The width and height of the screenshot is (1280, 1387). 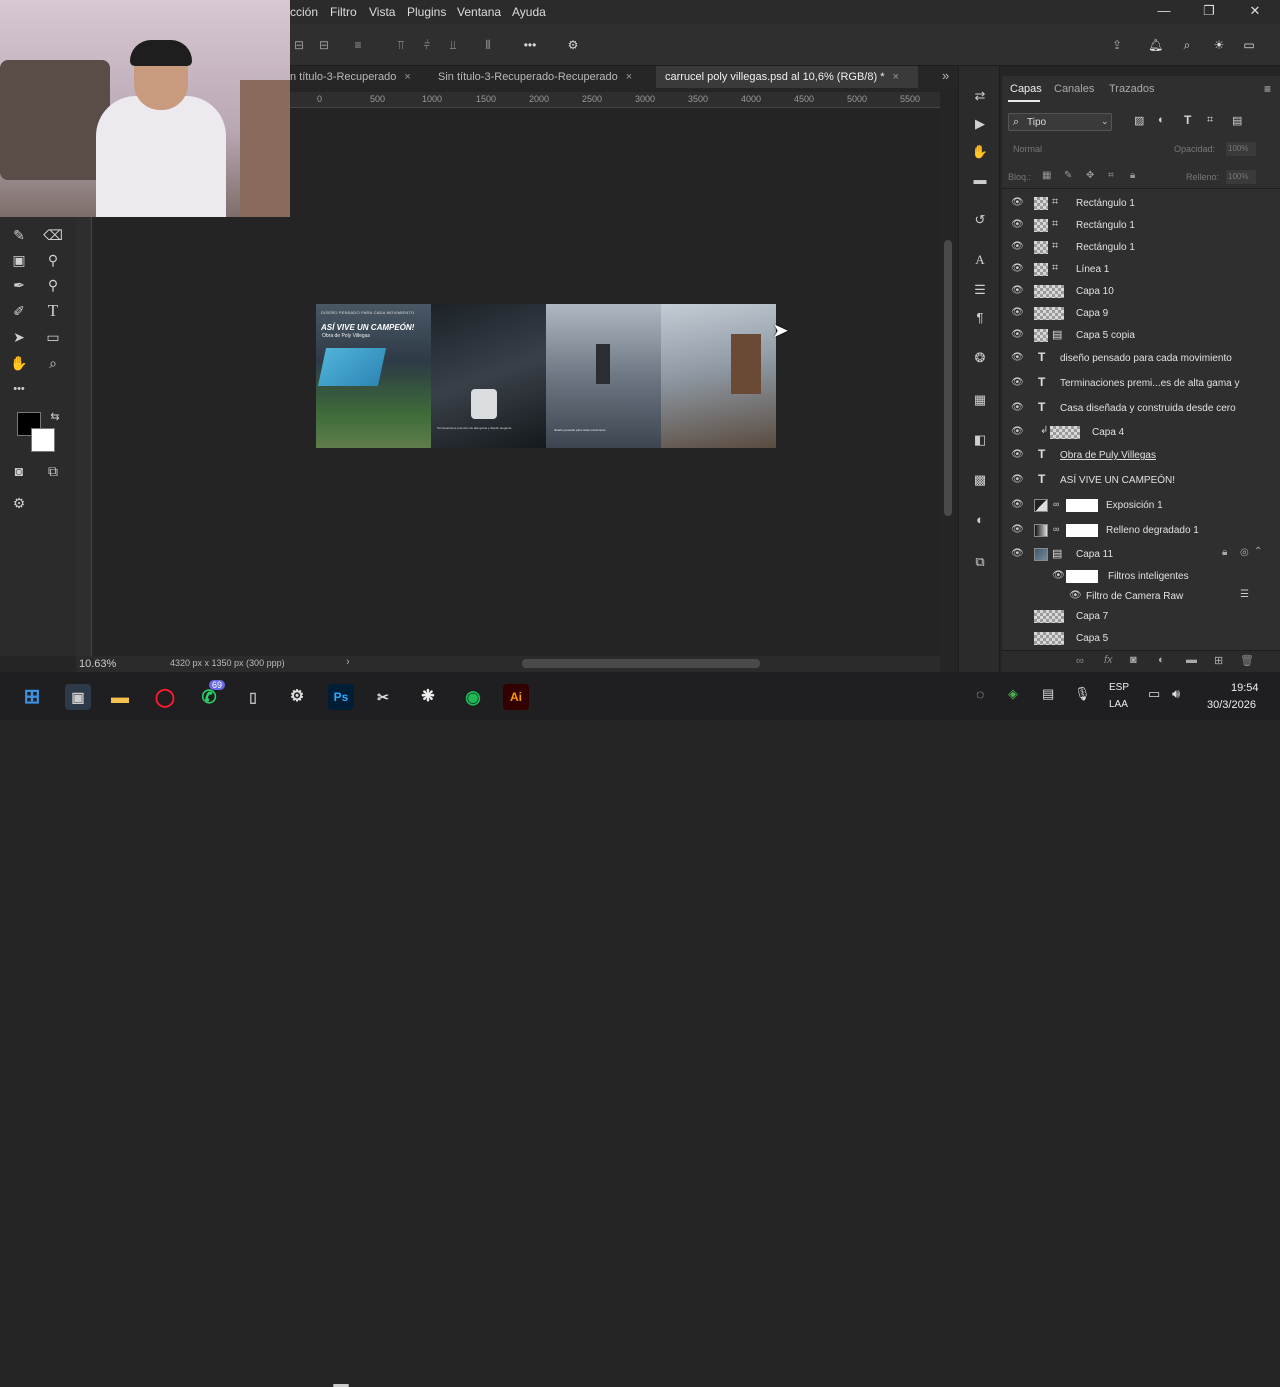 What do you see at coordinates (55, 417) in the screenshot?
I see `swap-colors-icon: ⇆` at bounding box center [55, 417].